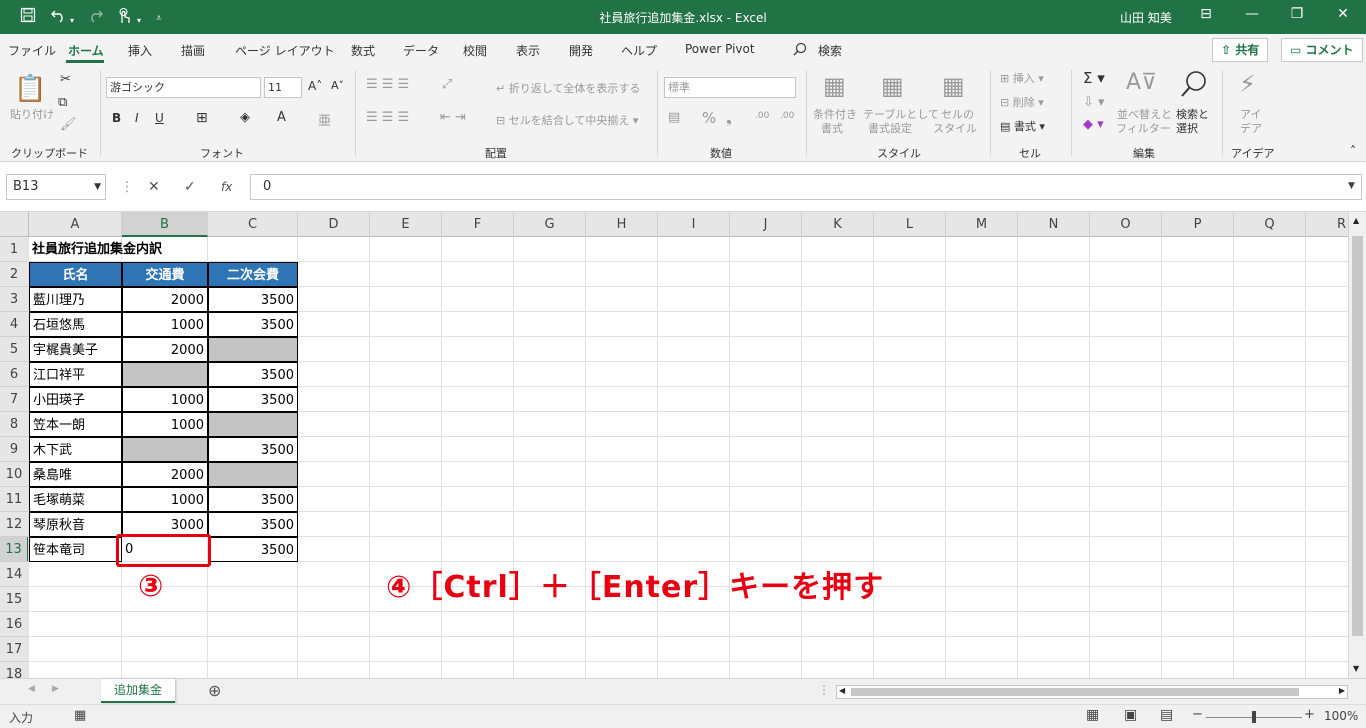 The image size is (1366, 728). I want to click on paste-icon: 📋, so click(30, 89).